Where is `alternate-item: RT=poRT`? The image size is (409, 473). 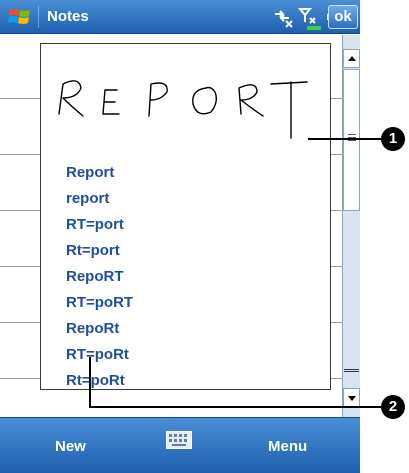
alternate-item: RT=poRT is located at coordinates (99, 303).